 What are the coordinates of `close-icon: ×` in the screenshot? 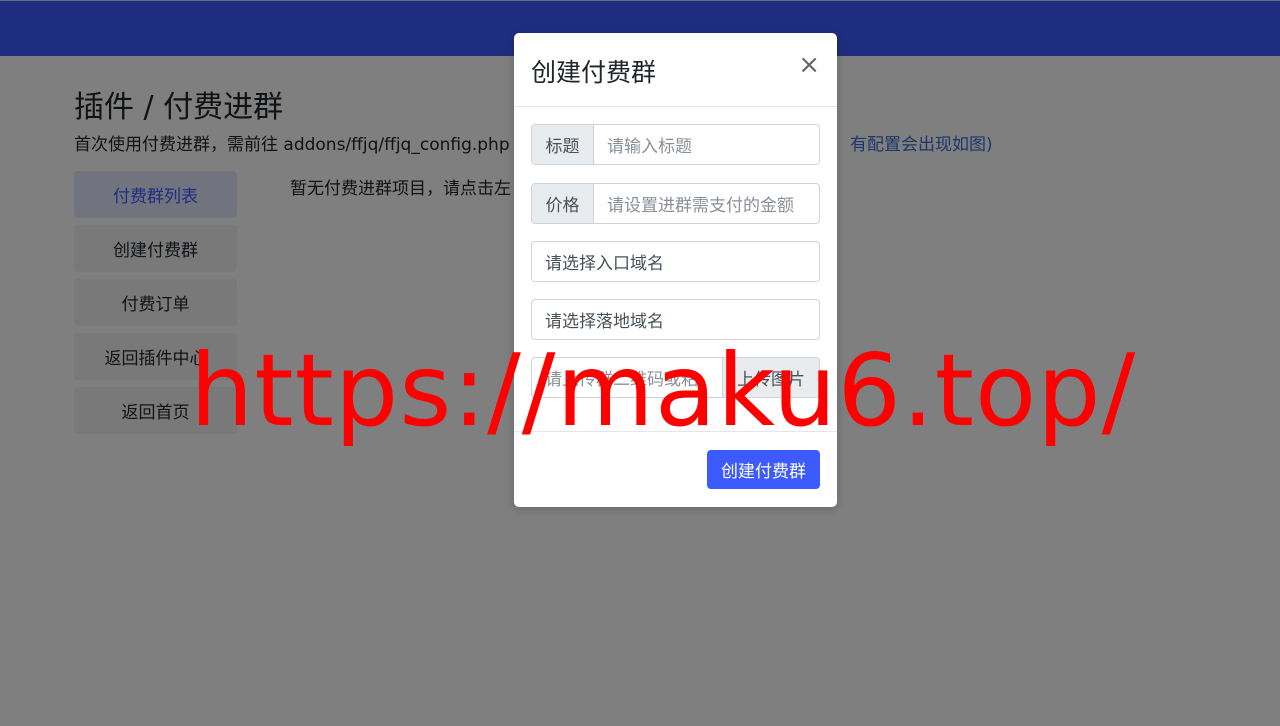 It's located at (809, 65).